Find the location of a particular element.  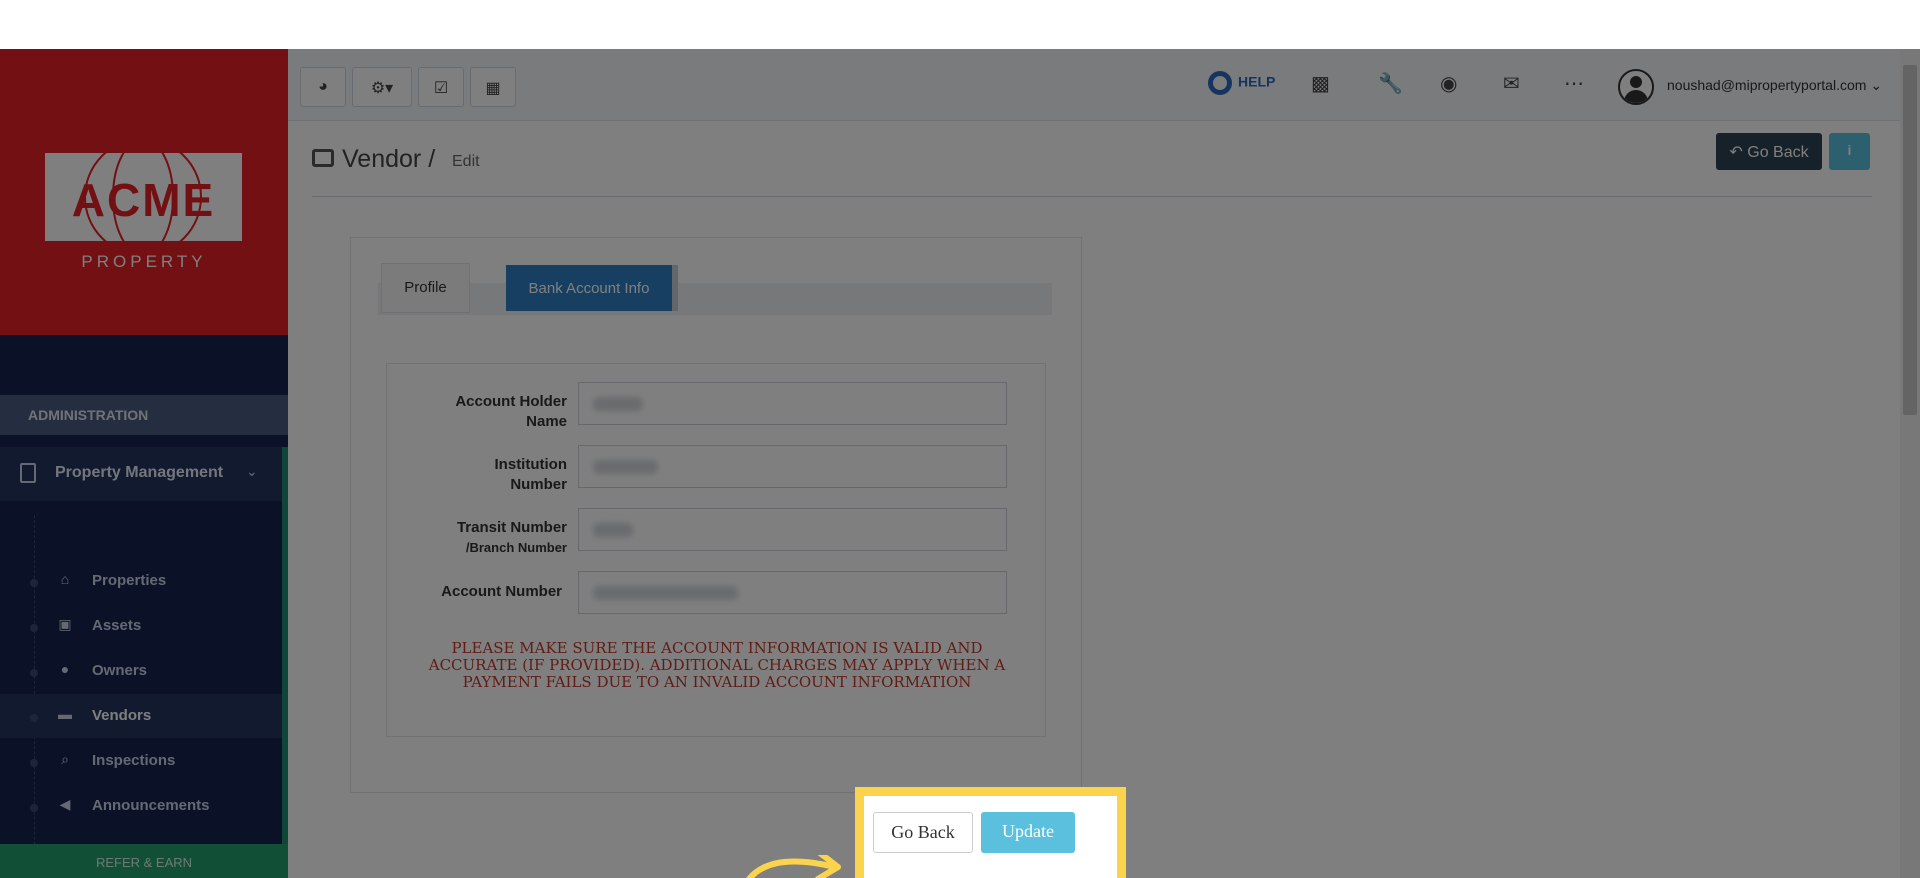

go-back-button: Go Back is located at coordinates (923, 832).